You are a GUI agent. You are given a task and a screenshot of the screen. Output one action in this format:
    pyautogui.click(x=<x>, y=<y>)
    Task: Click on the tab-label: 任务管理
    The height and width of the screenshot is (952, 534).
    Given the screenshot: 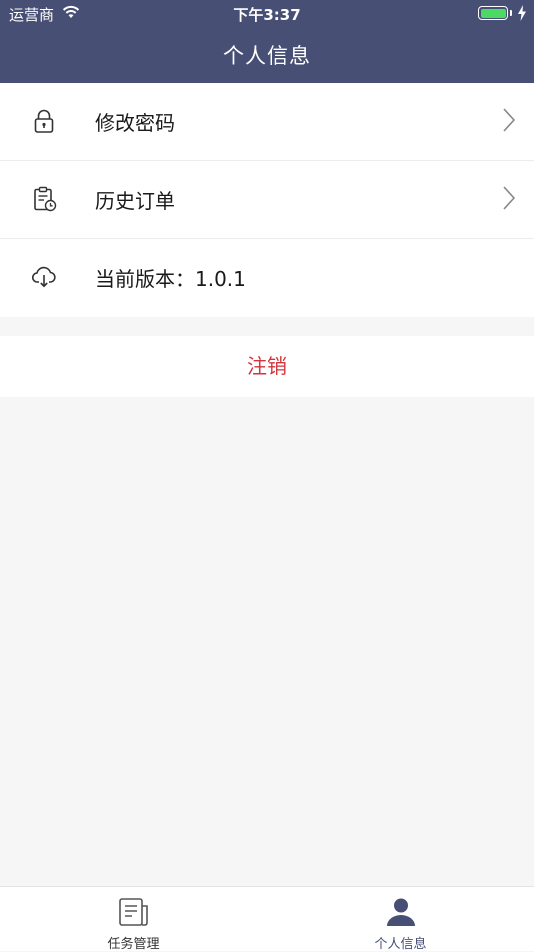 What is the action you would take?
    pyautogui.click(x=133, y=944)
    